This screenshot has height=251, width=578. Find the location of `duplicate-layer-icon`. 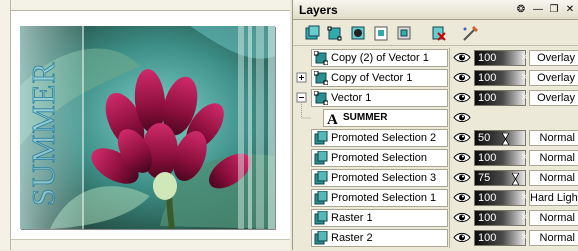

duplicate-layer-icon is located at coordinates (381, 33).